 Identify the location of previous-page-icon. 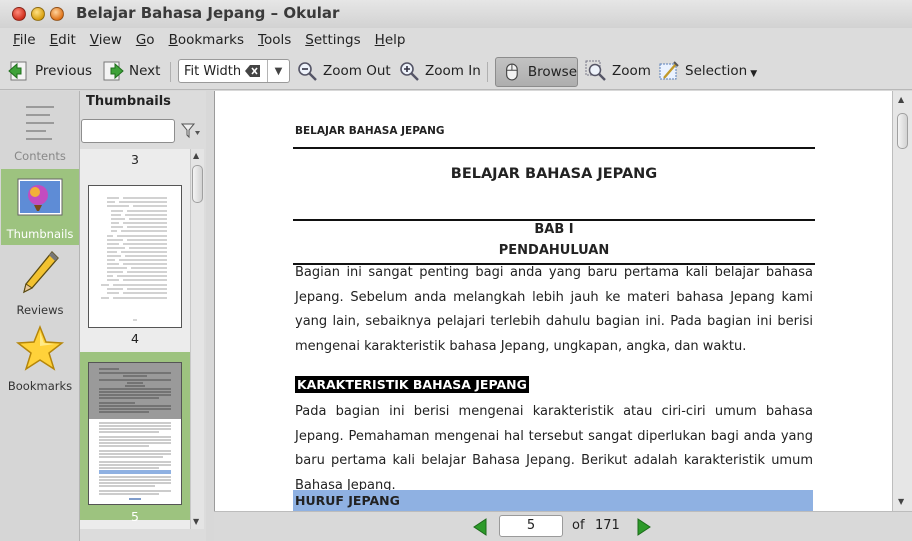
(17, 71).